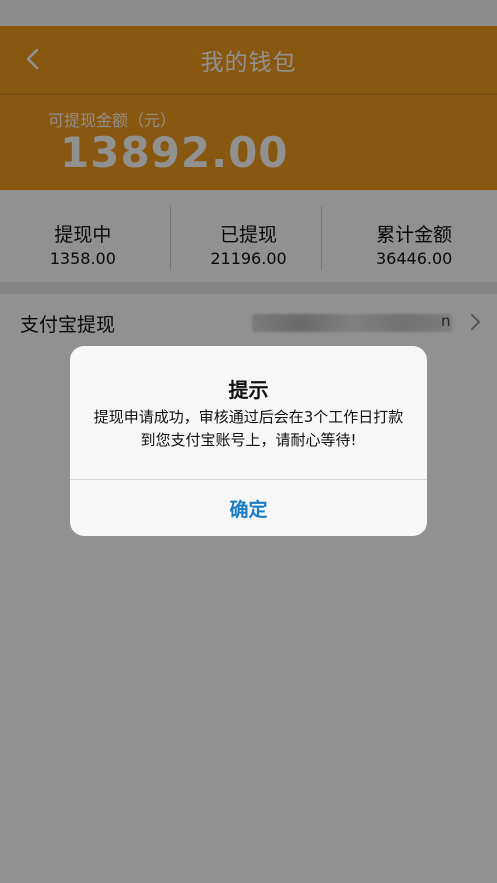 The height and width of the screenshot is (883, 497). I want to click on dialog-title: 提示, so click(248, 390).